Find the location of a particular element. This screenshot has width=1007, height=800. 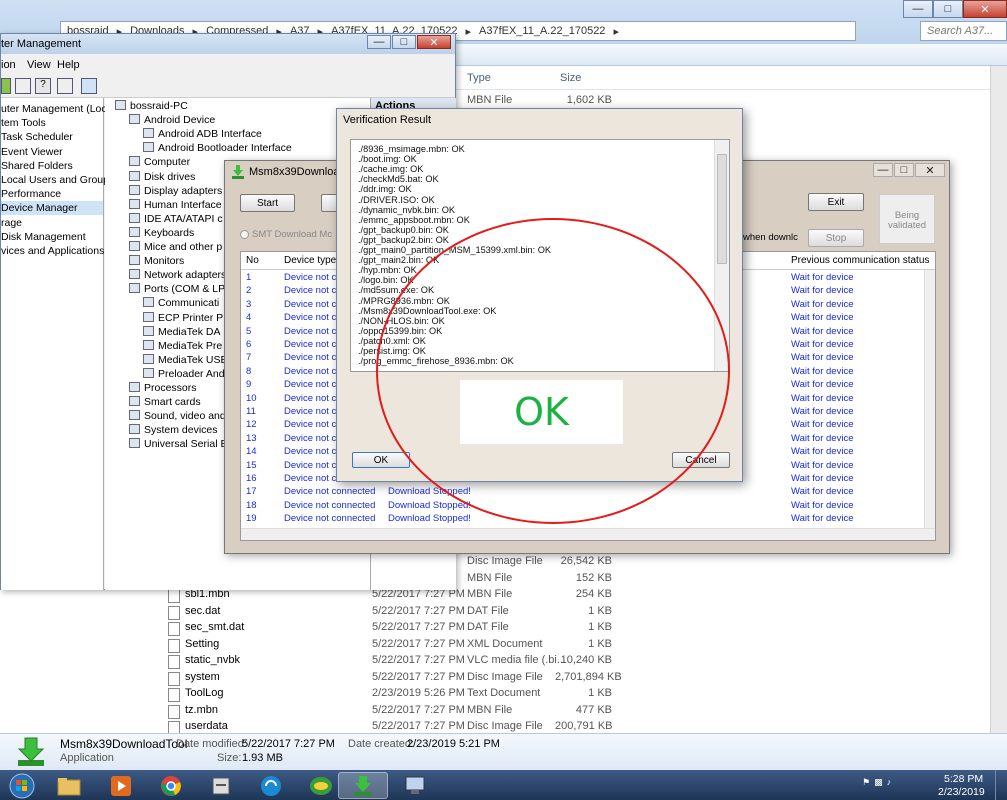

col-type-header: Type is located at coordinates (479, 78).